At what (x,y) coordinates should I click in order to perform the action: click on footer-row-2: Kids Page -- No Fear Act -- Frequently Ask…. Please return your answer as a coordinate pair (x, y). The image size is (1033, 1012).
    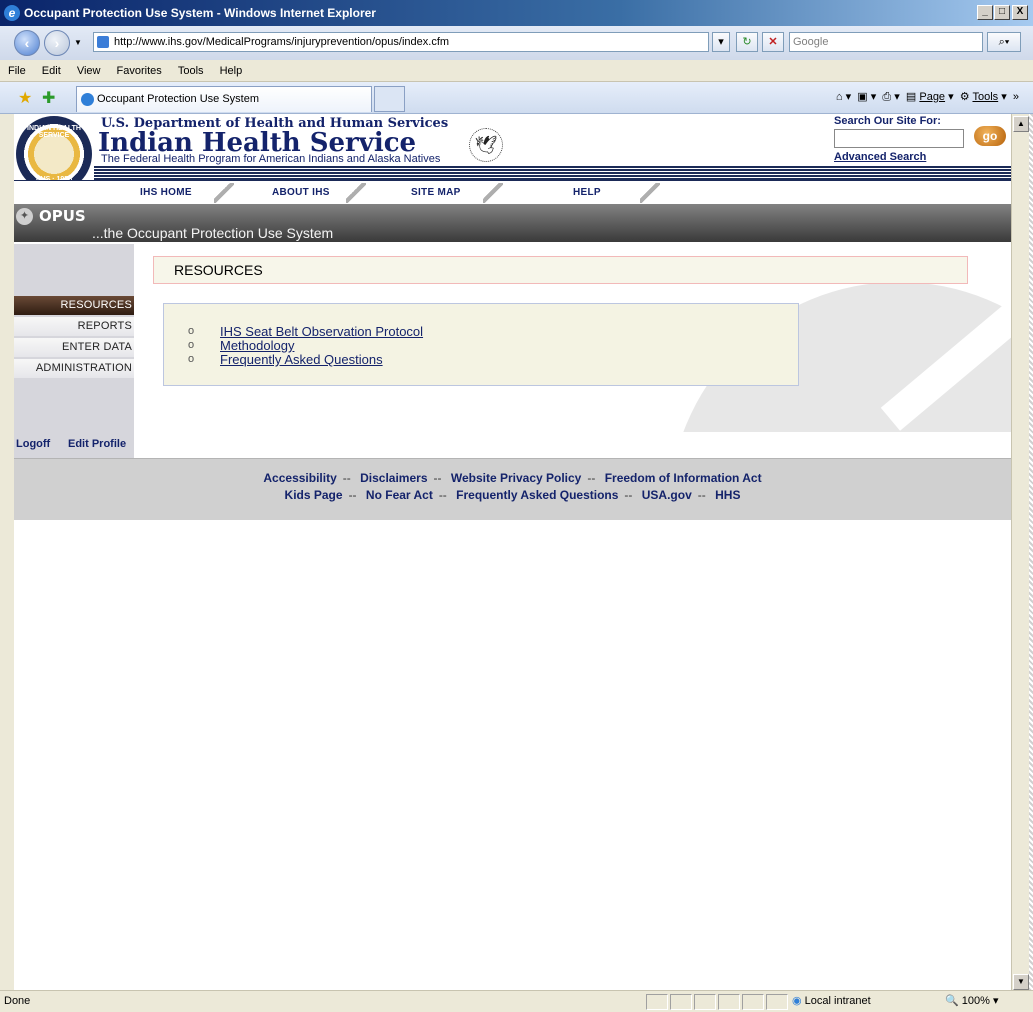
    Looking at the image, I should click on (512, 495).